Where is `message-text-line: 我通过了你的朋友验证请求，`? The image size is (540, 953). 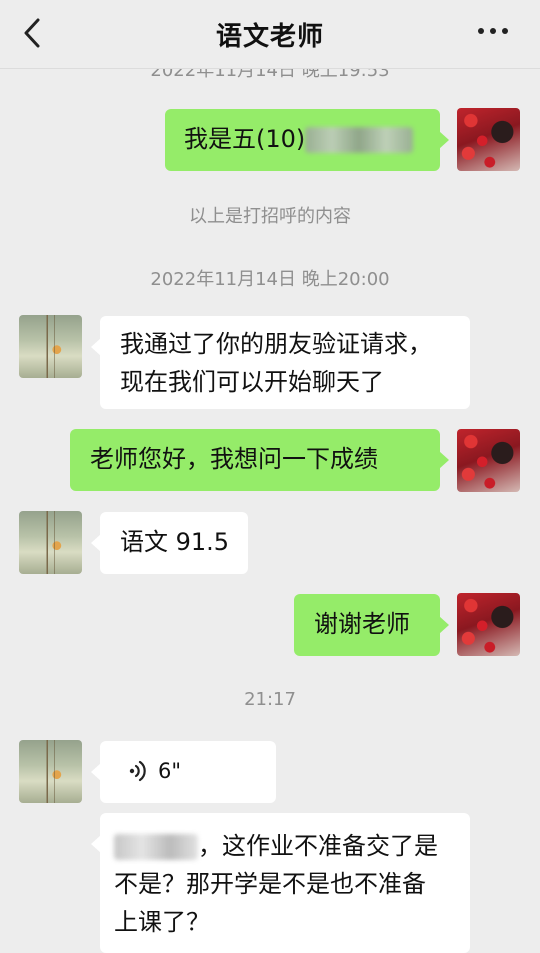
message-text-line: 我通过了你的朋友验证请求， is located at coordinates (276, 344).